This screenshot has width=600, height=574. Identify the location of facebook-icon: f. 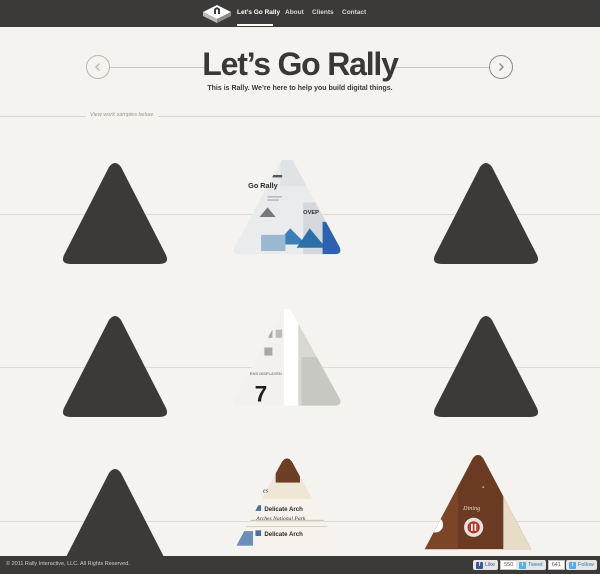
(479, 565).